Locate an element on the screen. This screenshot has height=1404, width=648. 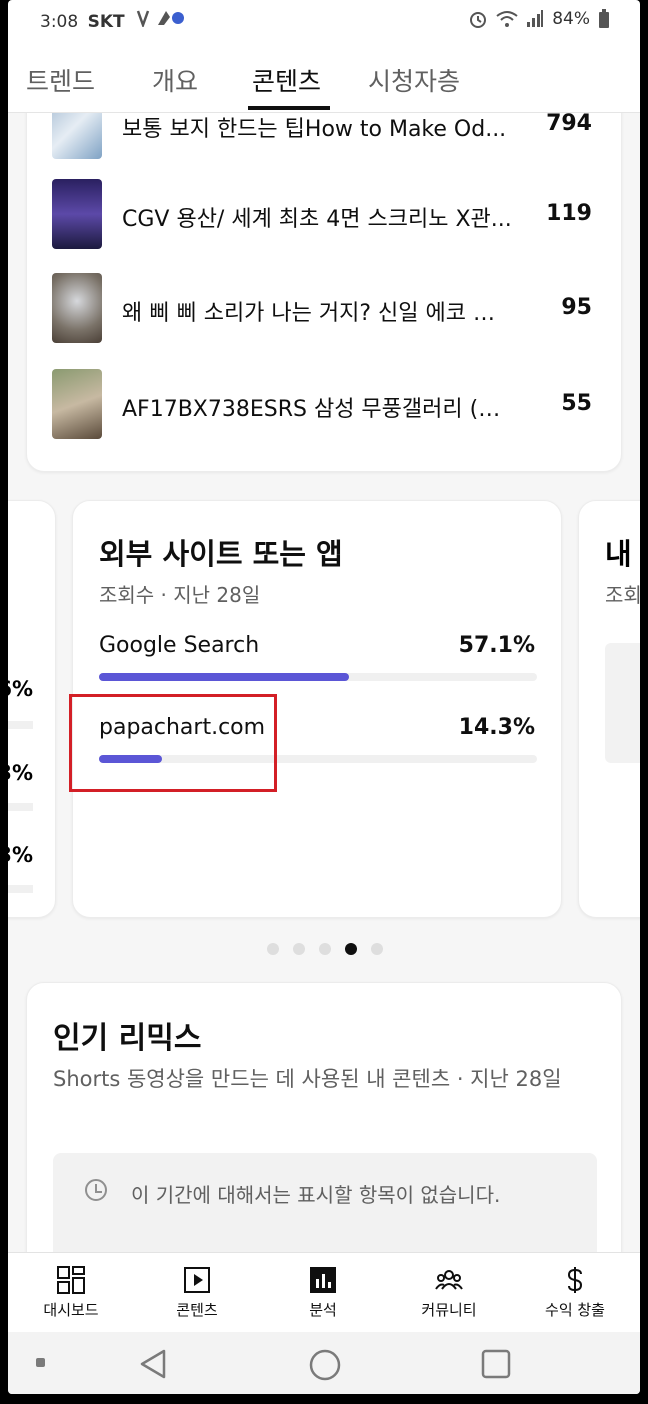
next-card: 내 조회 is located at coordinates (609, 709).